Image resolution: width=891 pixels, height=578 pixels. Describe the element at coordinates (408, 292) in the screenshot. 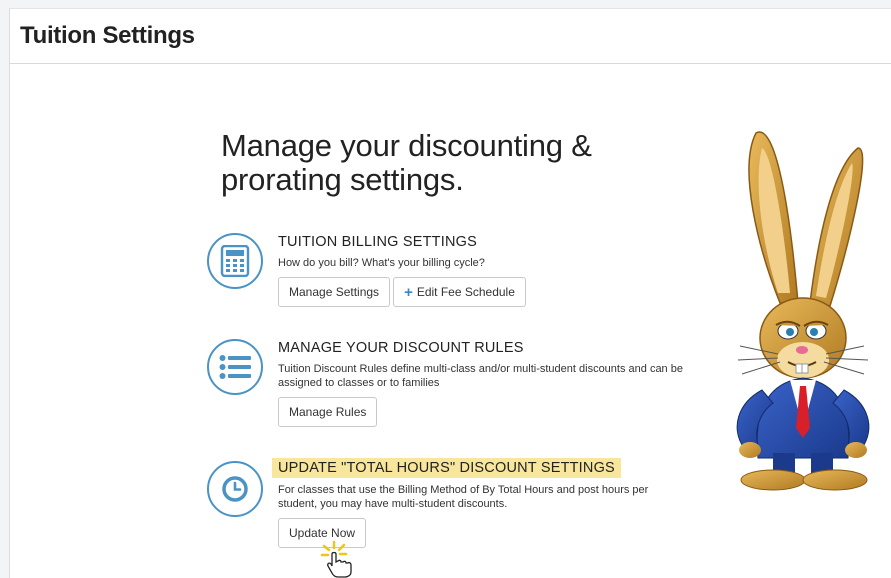

I see `plus-icon: +` at that location.